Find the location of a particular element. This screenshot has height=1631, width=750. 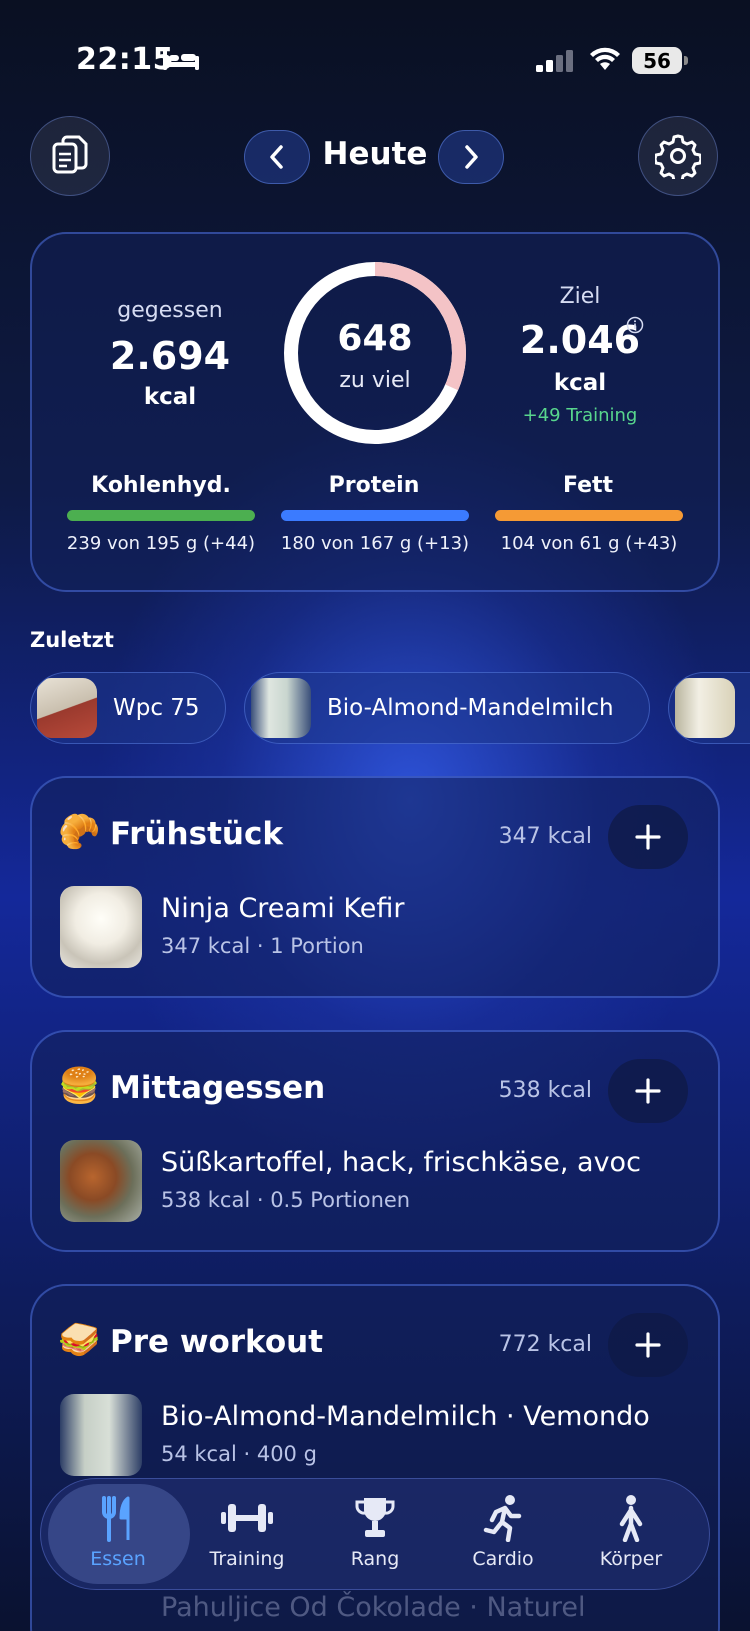

tab-cardio: Cardio is located at coordinates (503, 1538).